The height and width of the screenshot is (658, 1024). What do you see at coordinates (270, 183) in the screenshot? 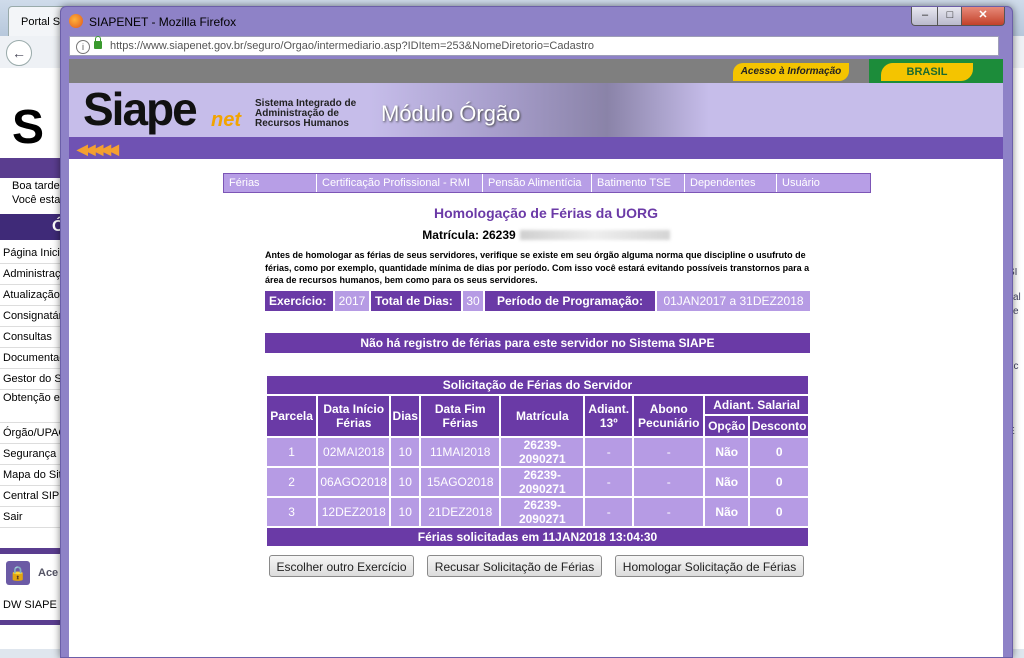
I see `tab-ferias: Férias` at bounding box center [270, 183].